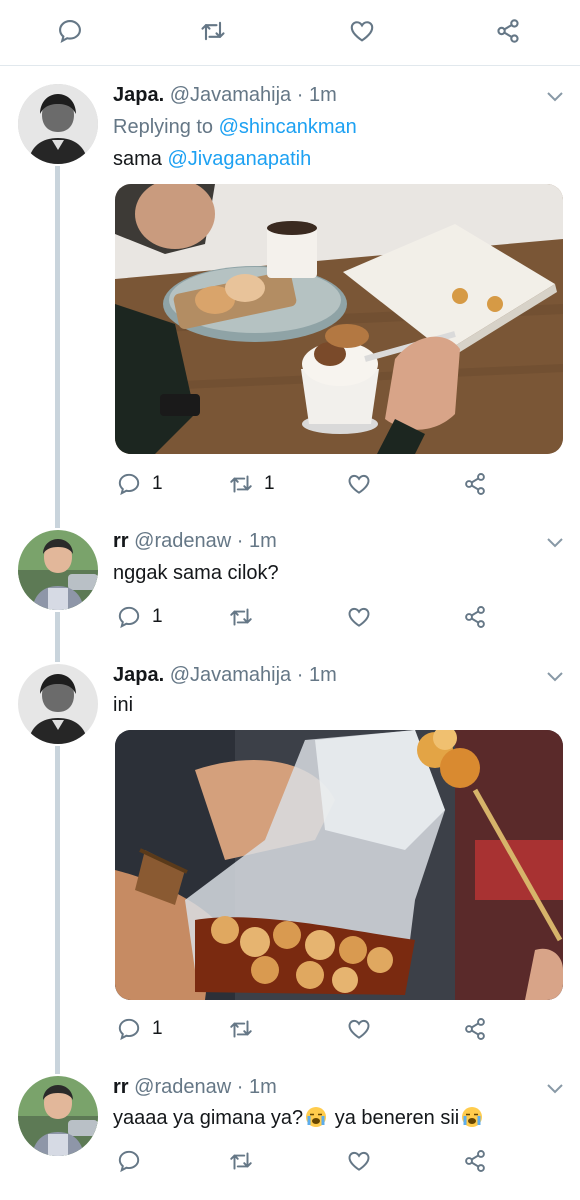 The image size is (580, 1200). What do you see at coordinates (208, 1118) in the screenshot?
I see `tweet-text-part1: yaaaa ya gimana ya?` at bounding box center [208, 1118].